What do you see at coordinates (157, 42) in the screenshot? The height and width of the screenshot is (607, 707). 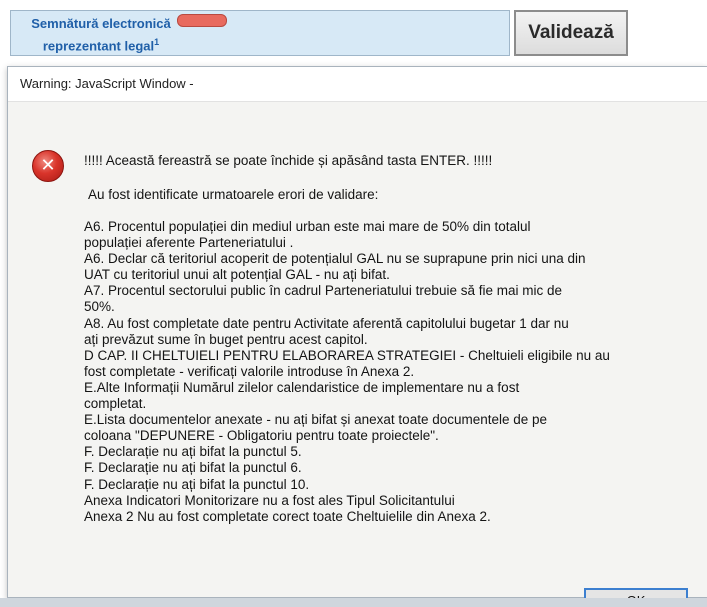 I see `signature-footnote-marker: 1` at bounding box center [157, 42].